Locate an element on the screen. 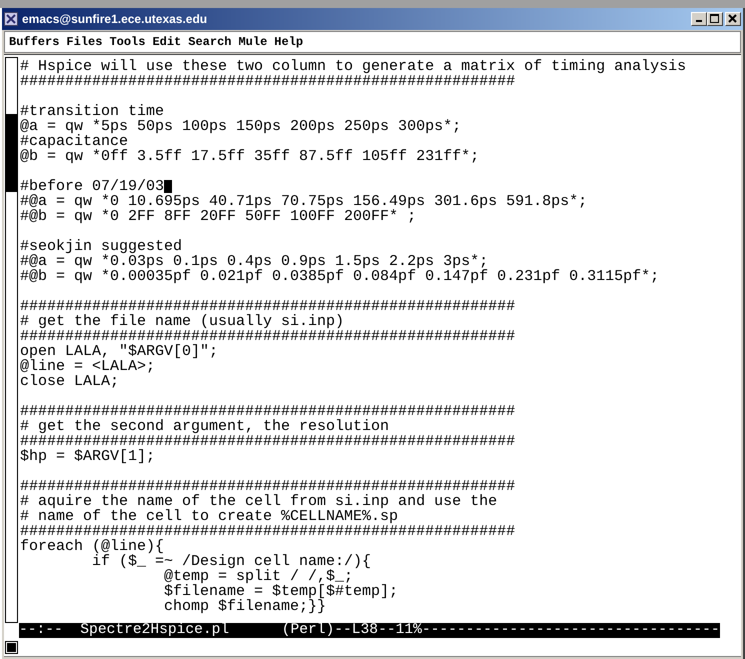  code-line: open LALA, "$ARGV[0]"; is located at coordinates (119, 351).